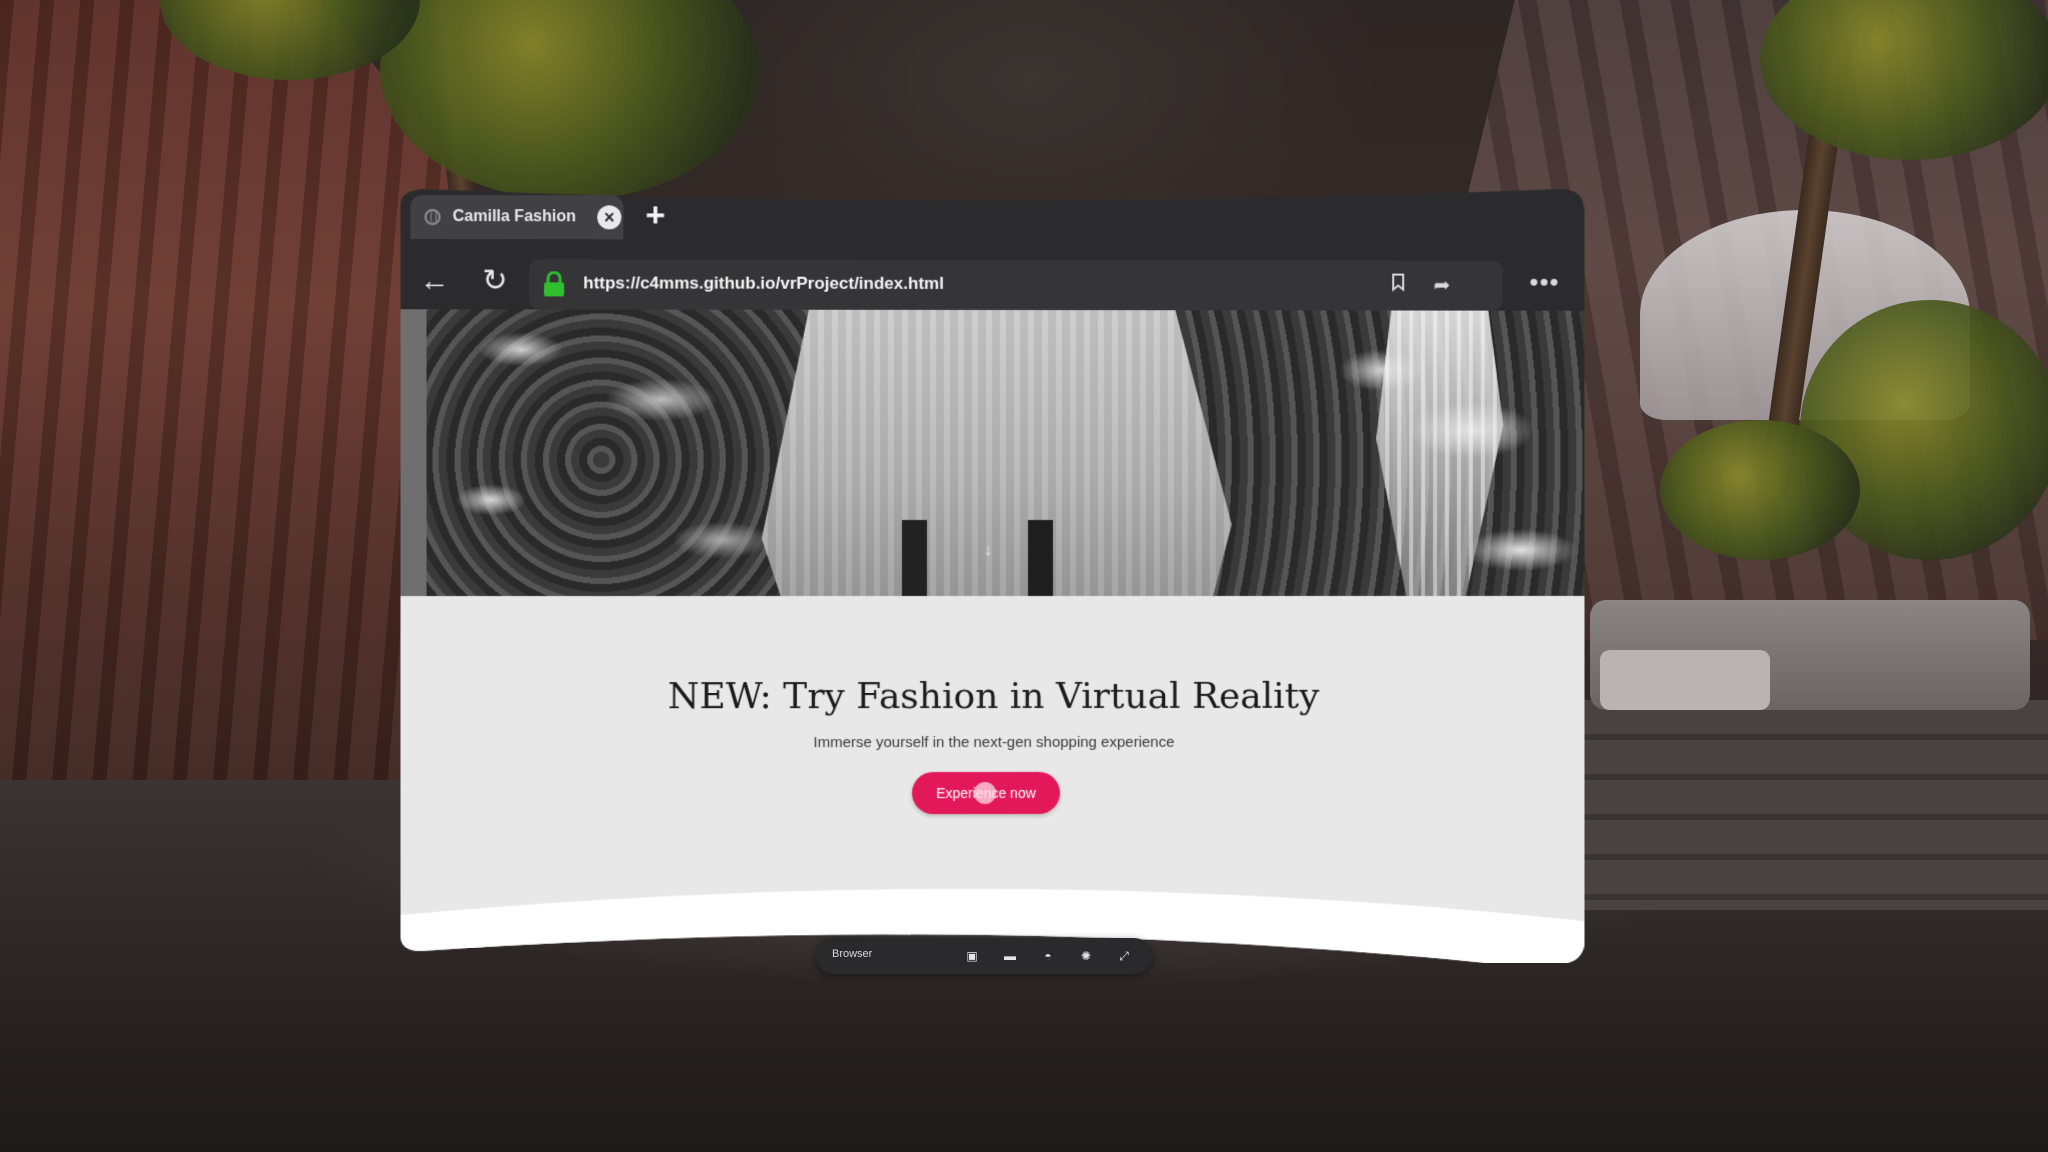 The width and height of the screenshot is (2048, 1152). What do you see at coordinates (413, 452) in the screenshot?
I see `hero-left-edge` at bounding box center [413, 452].